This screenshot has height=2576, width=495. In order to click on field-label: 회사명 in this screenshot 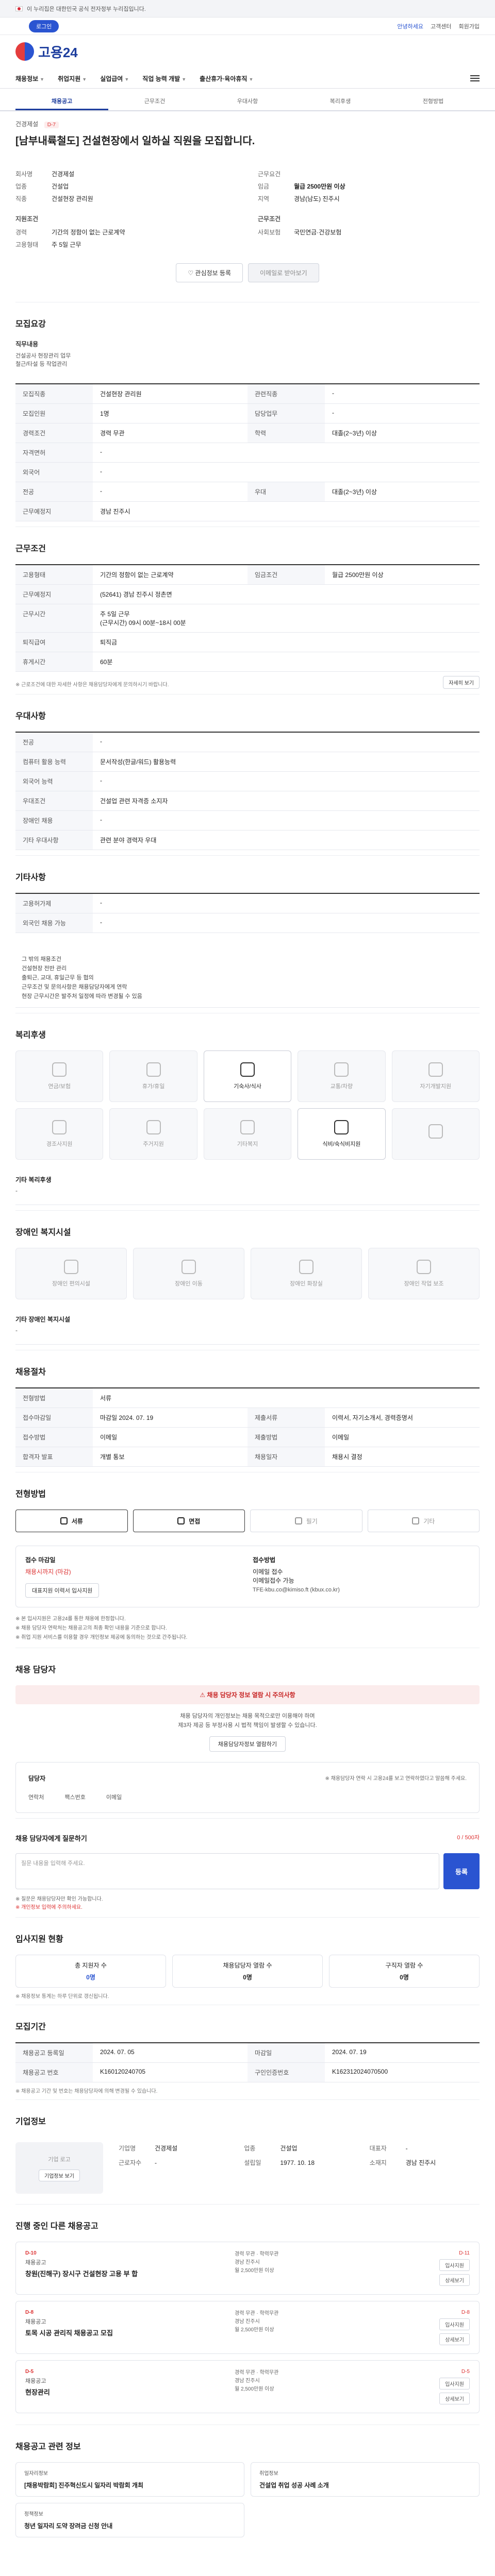, I will do `click(24, 174)`.